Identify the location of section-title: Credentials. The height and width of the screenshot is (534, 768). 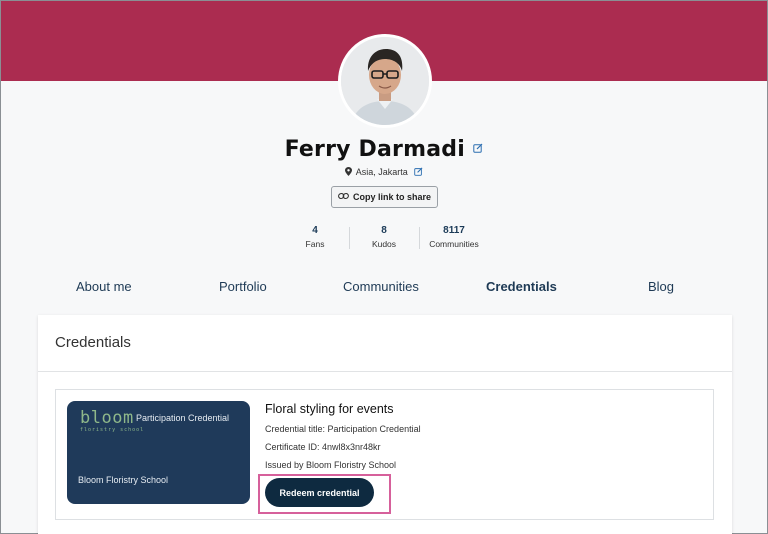
(93, 342).